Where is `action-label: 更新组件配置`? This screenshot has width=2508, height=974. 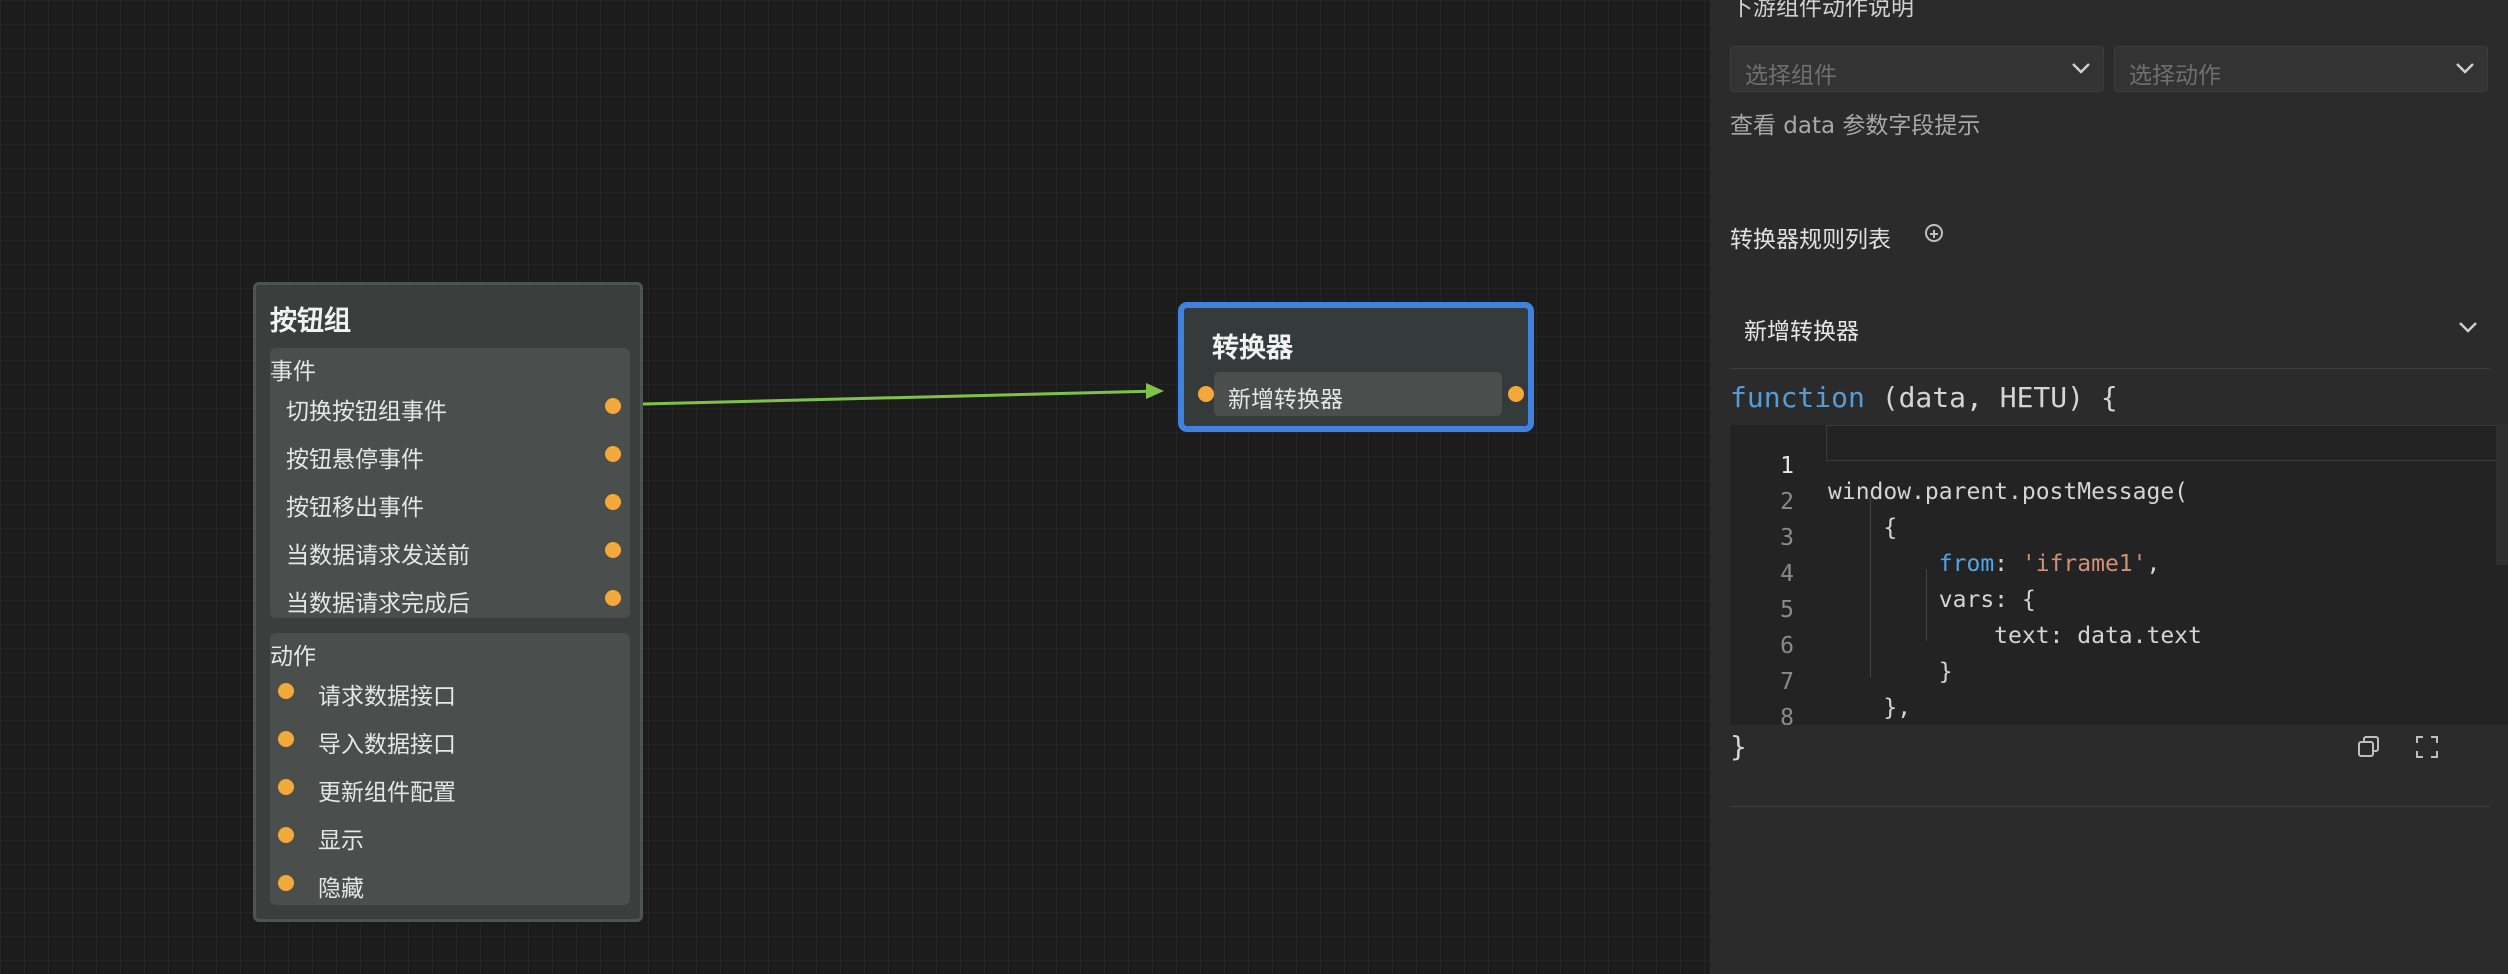 action-label: 更新组件配置 is located at coordinates (387, 793).